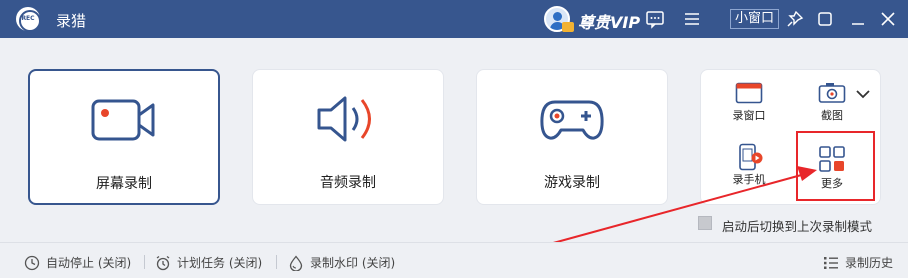 The image size is (908, 278). I want to click on game-record-card: 游戏录制, so click(572, 137).